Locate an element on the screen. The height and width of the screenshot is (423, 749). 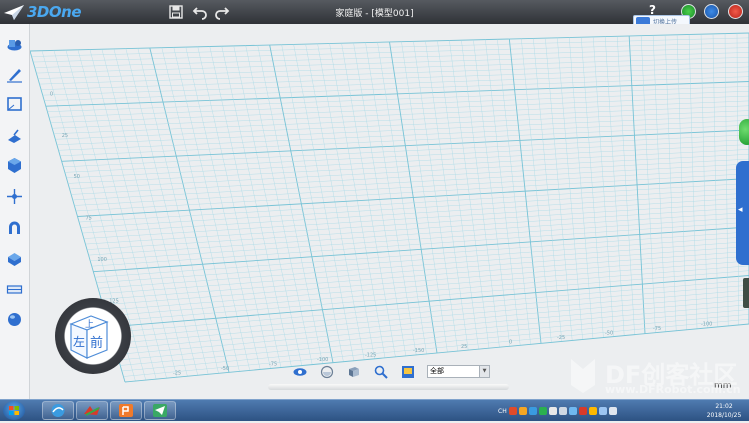
dropdown-arrow-icon: ▼ is located at coordinates (484, 371).